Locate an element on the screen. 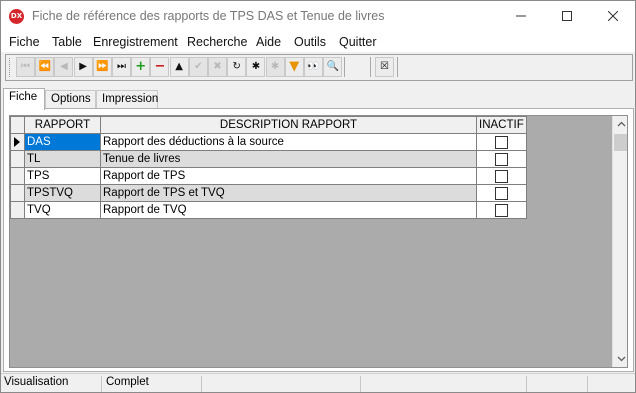 Image resolution: width=636 pixels, height=393 pixels. close-record-icon: ☒ is located at coordinates (384, 66).